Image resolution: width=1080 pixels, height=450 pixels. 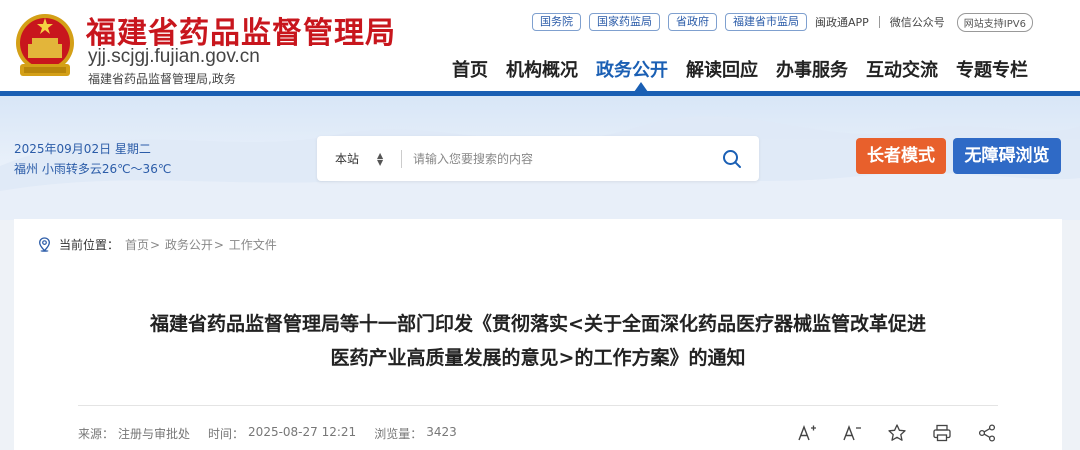 I want to click on ipv6-badge: 网站支持IPV6, so click(x=994, y=22).